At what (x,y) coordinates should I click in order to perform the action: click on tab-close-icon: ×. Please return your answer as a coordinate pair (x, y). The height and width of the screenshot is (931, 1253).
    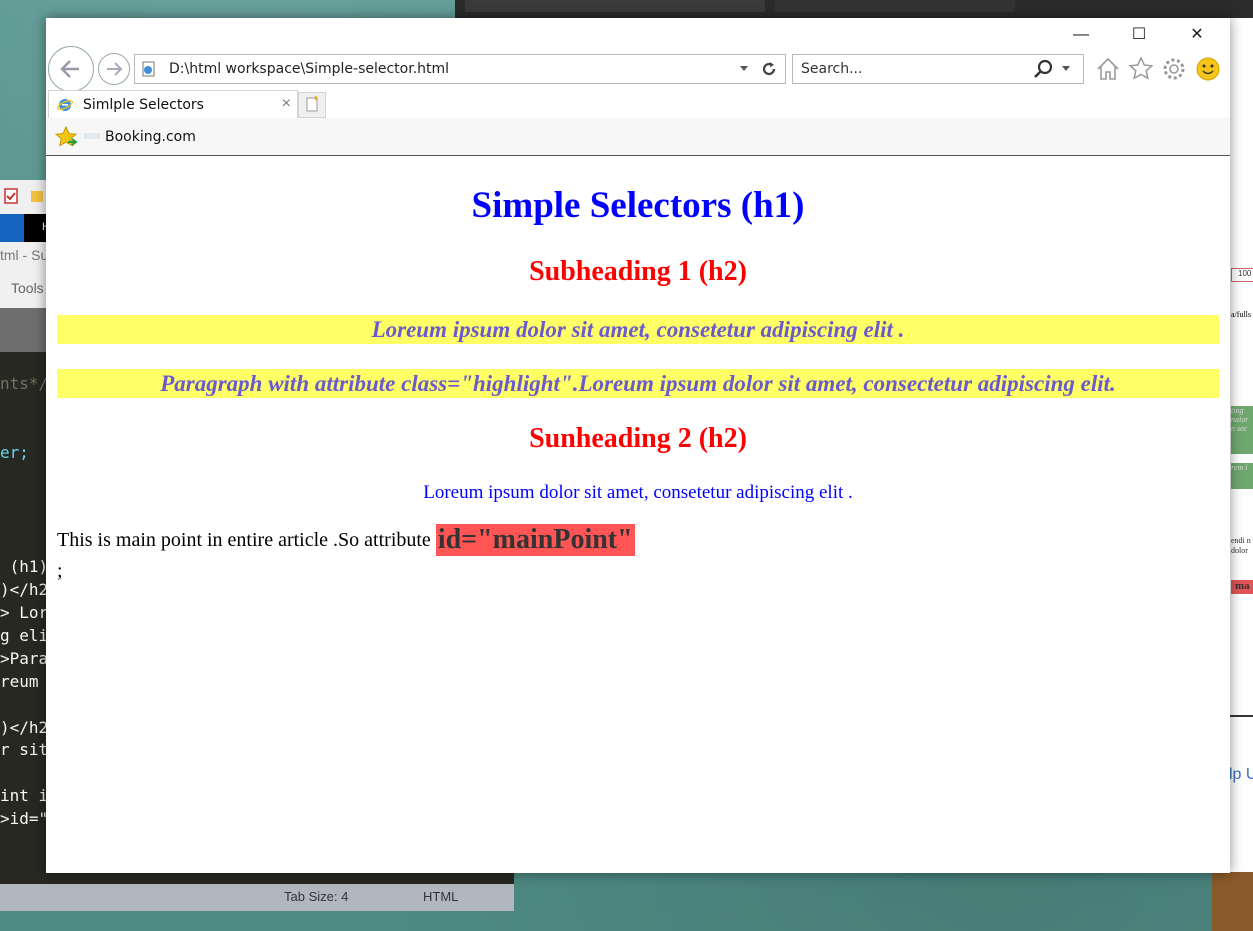
    Looking at the image, I should click on (286, 104).